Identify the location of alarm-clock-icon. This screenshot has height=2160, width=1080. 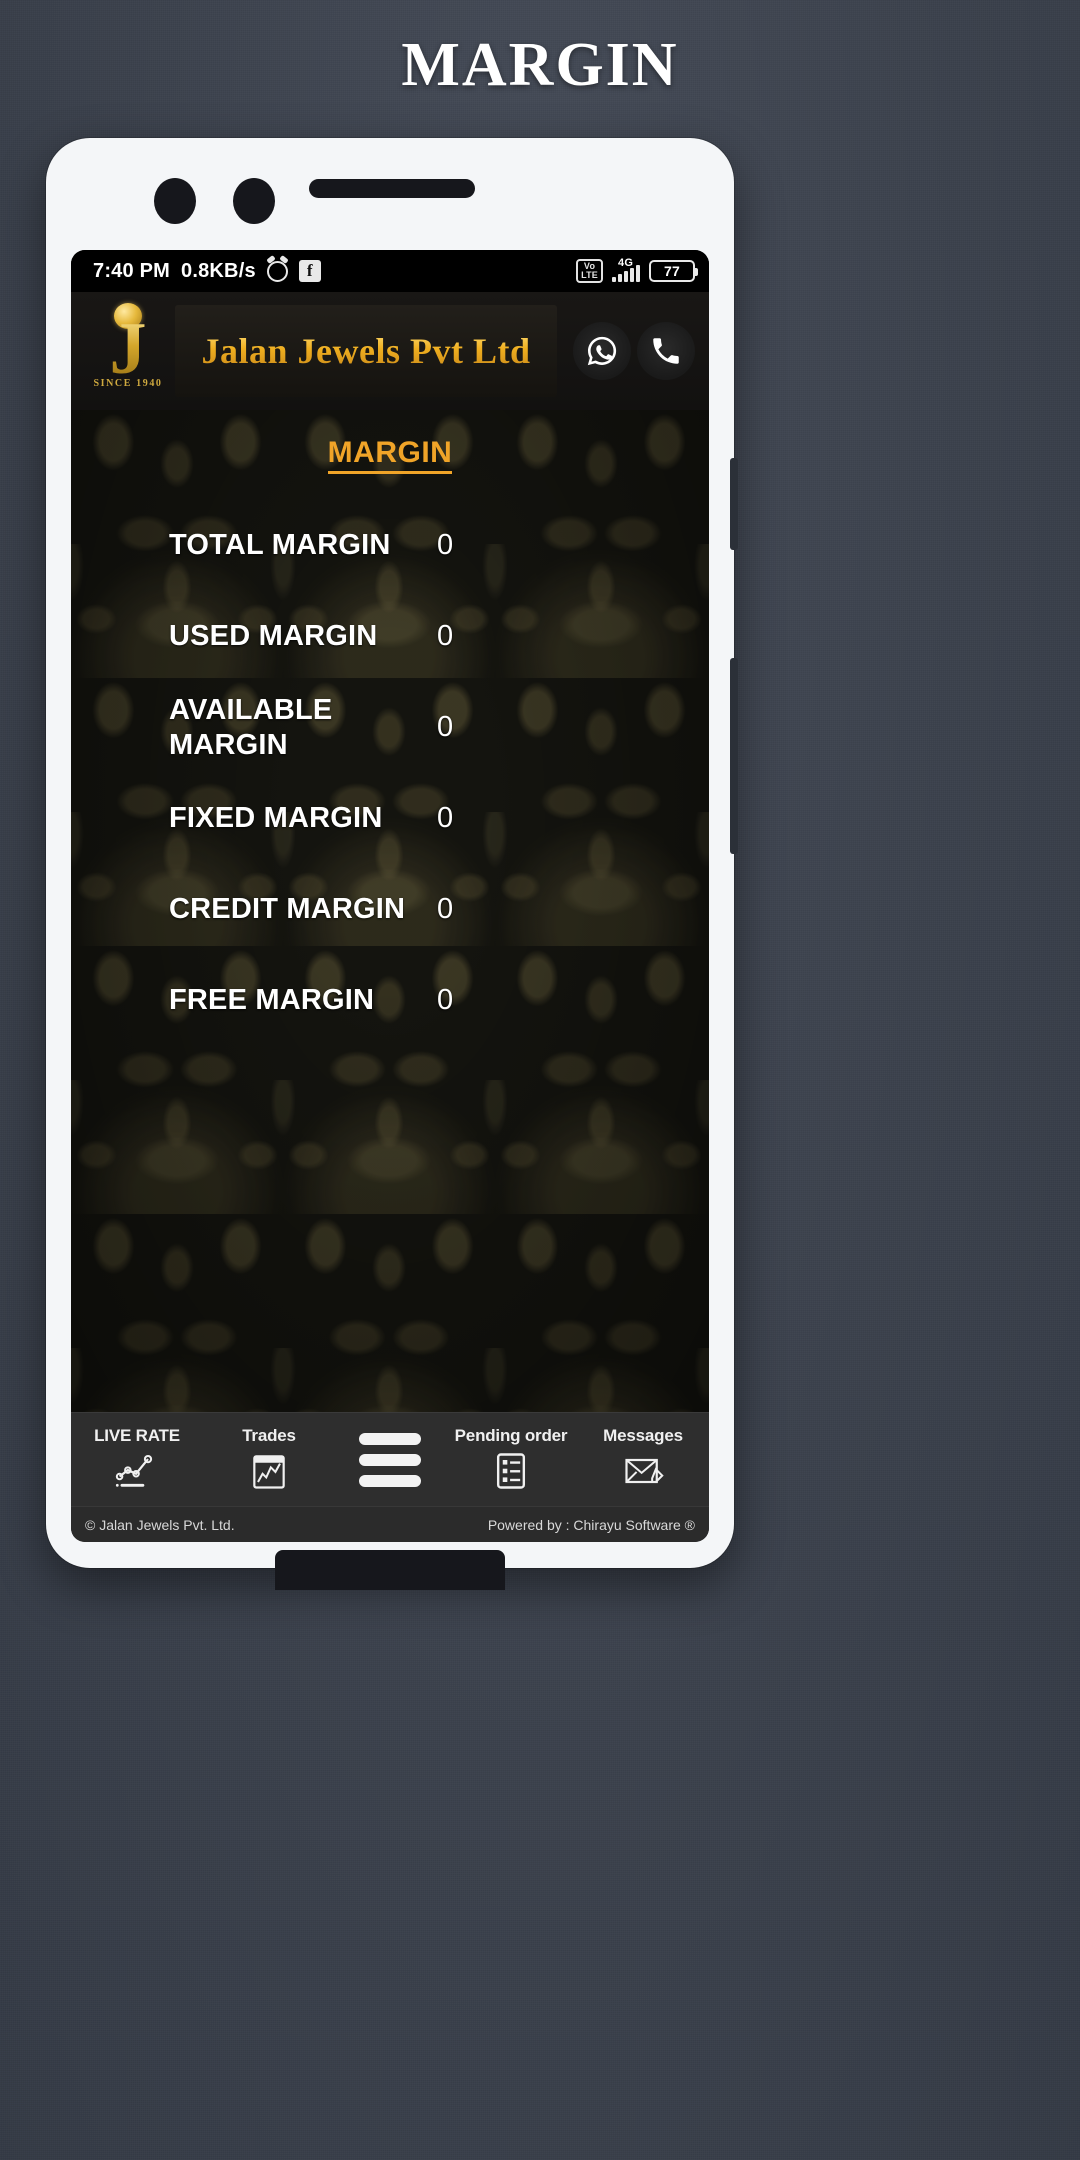
(277, 271).